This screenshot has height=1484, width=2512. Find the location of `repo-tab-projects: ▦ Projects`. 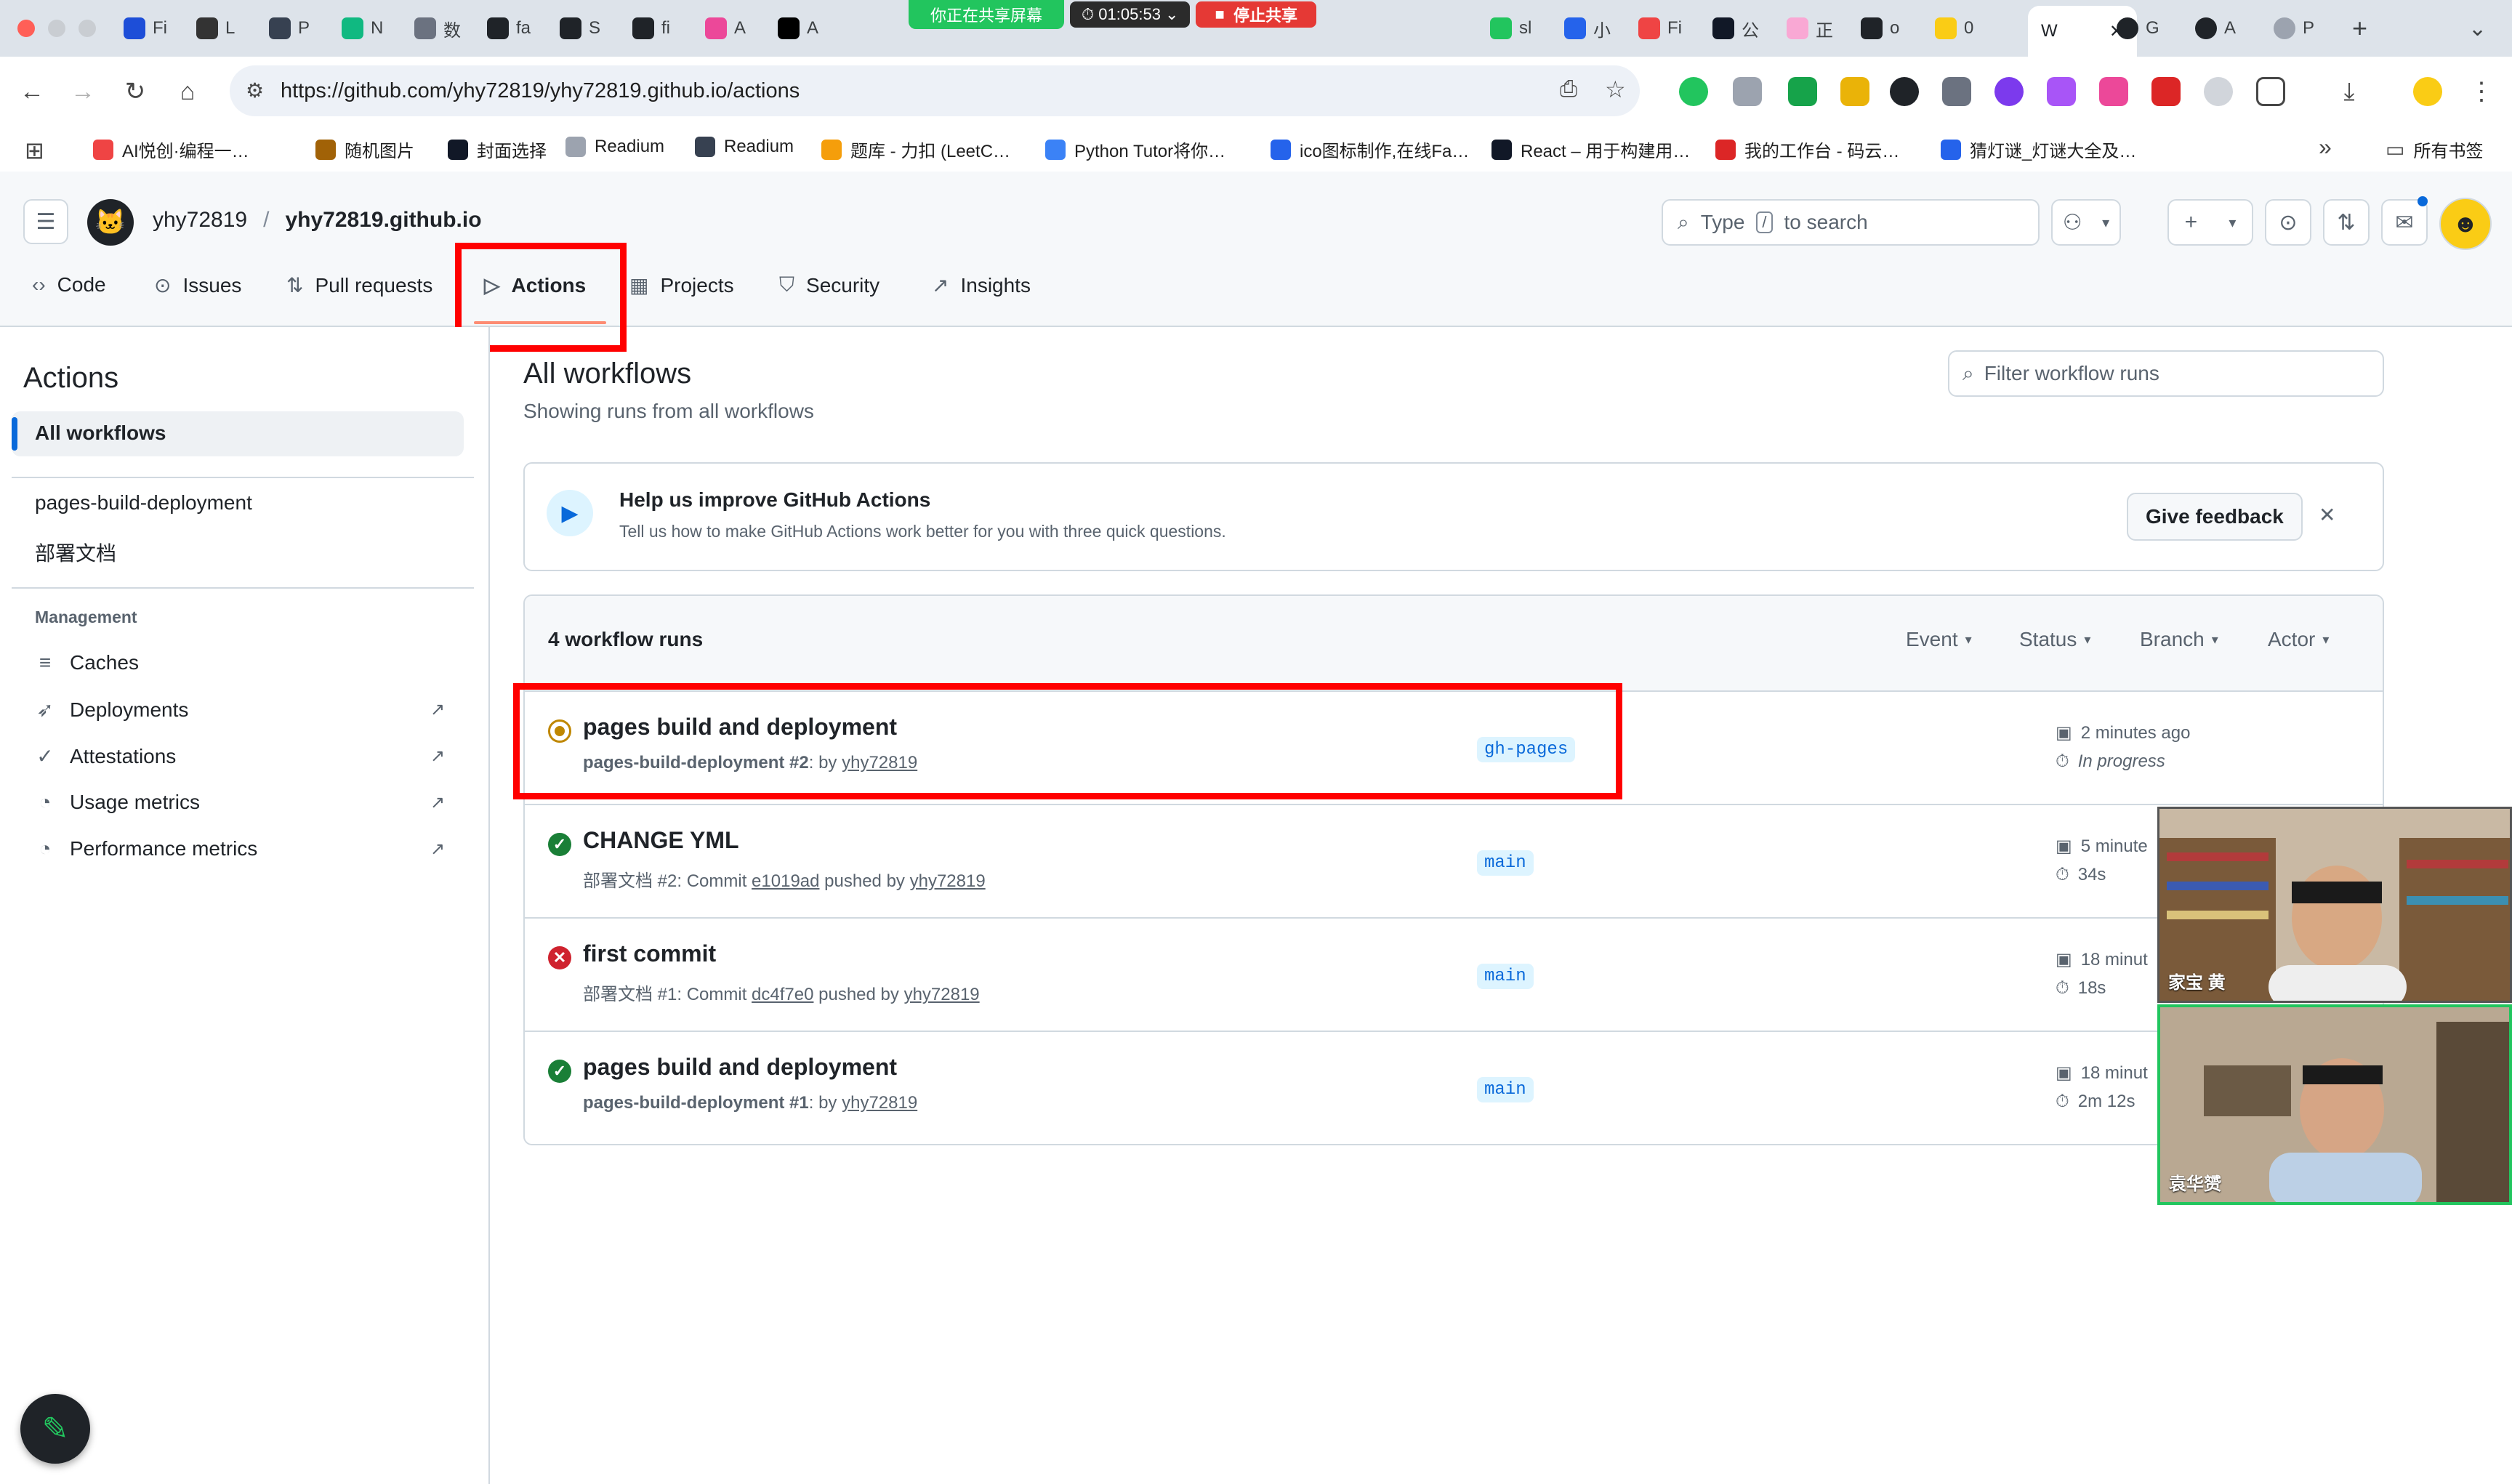

repo-tab-projects: ▦ Projects is located at coordinates (681, 285).